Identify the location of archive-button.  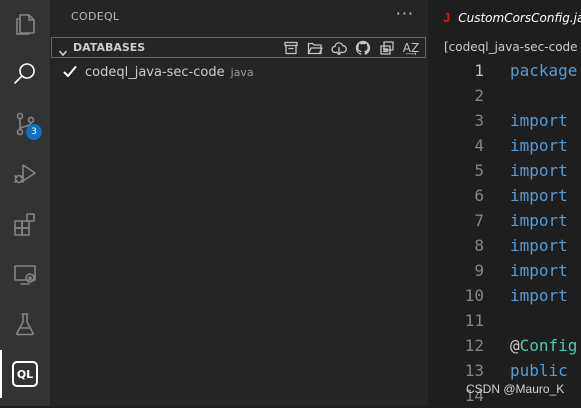
(291, 47).